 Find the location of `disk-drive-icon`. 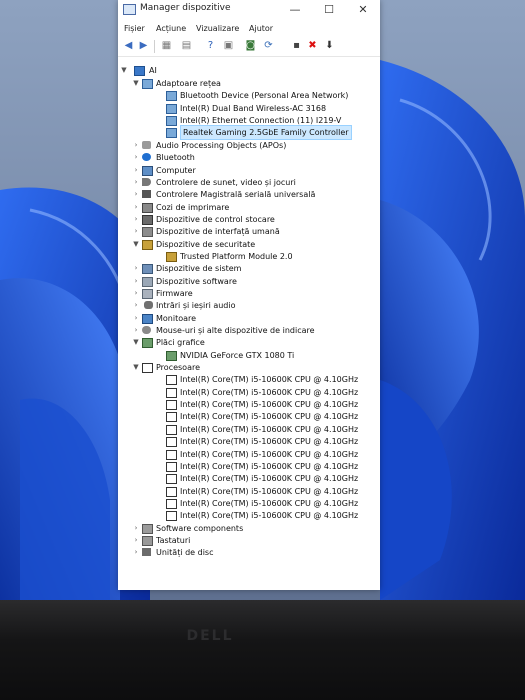

disk-drive-icon is located at coordinates (146, 552).